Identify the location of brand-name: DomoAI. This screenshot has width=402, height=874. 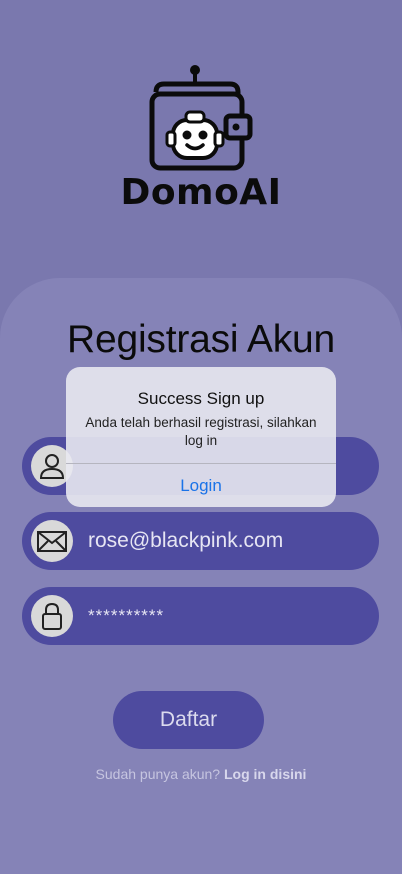
(201, 192).